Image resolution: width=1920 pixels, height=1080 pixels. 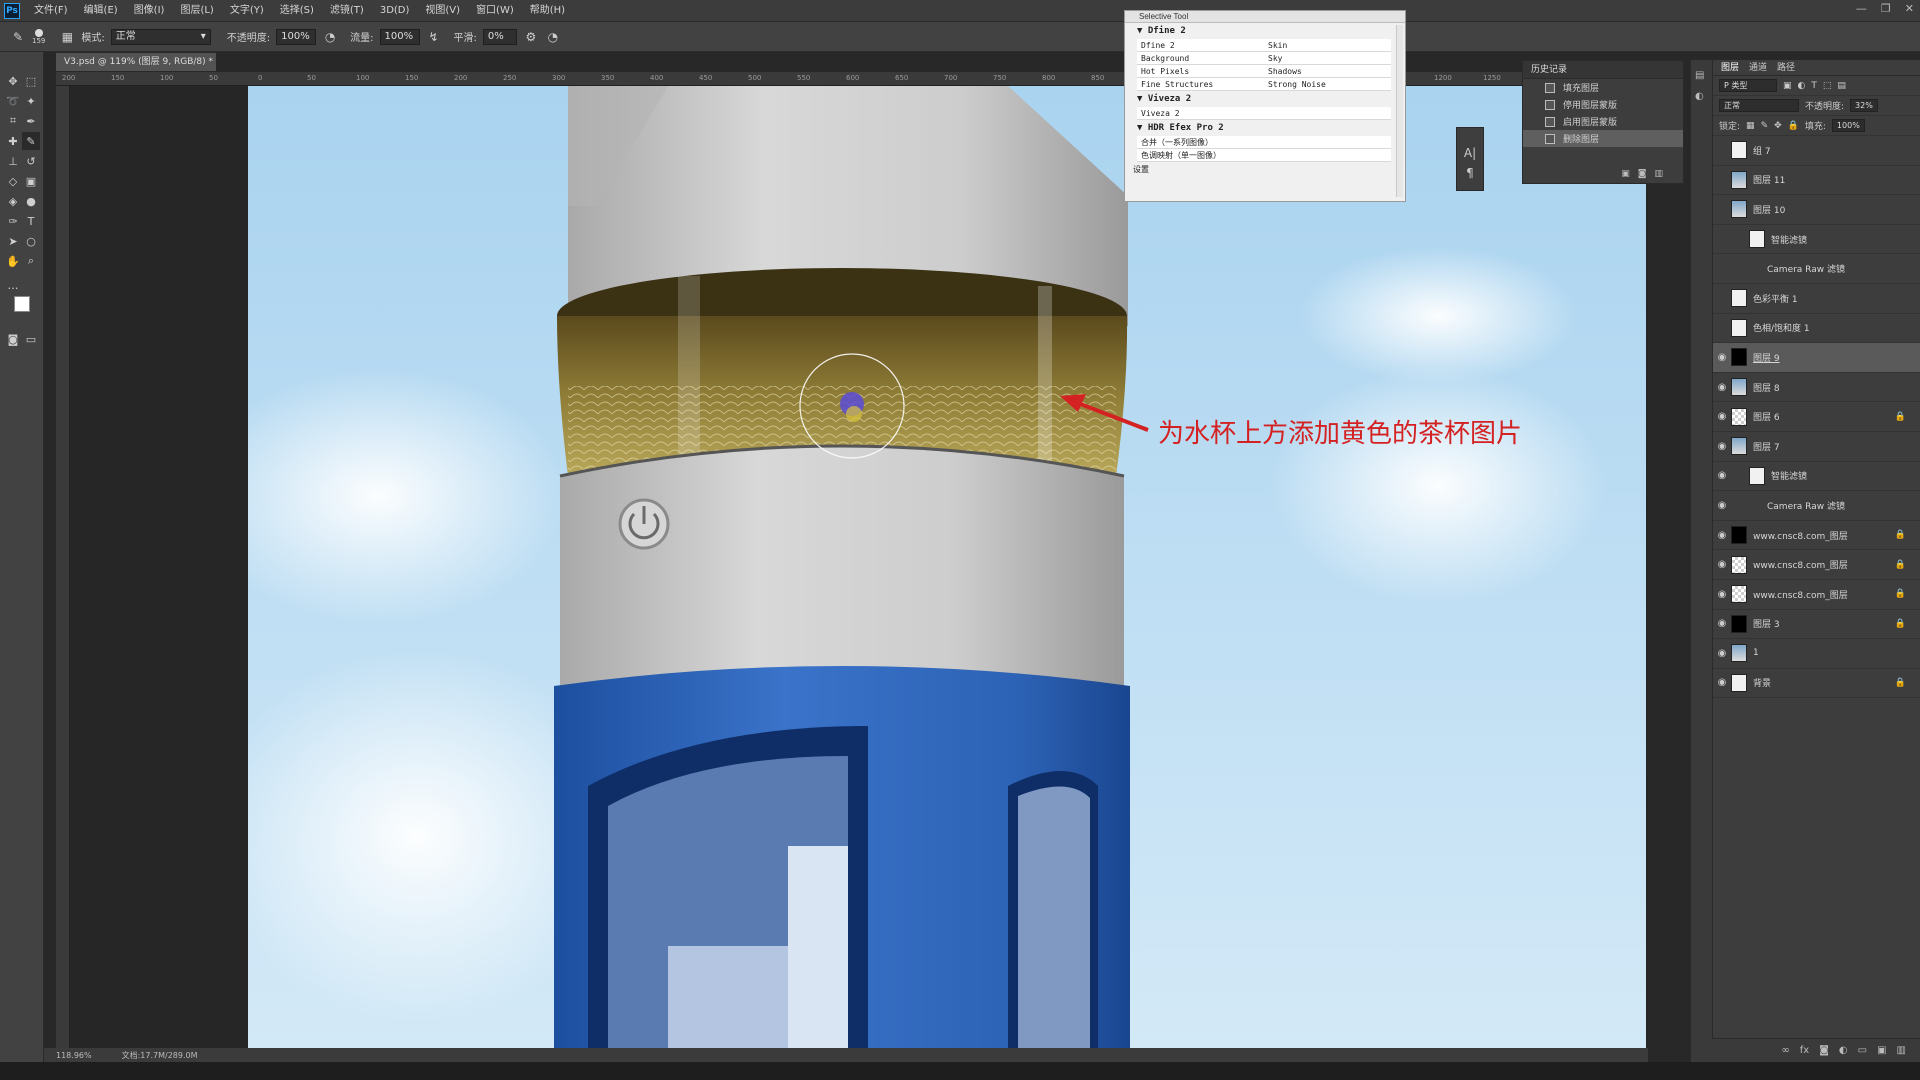 I want to click on camera-icon: ◙, so click(x=1642, y=174).